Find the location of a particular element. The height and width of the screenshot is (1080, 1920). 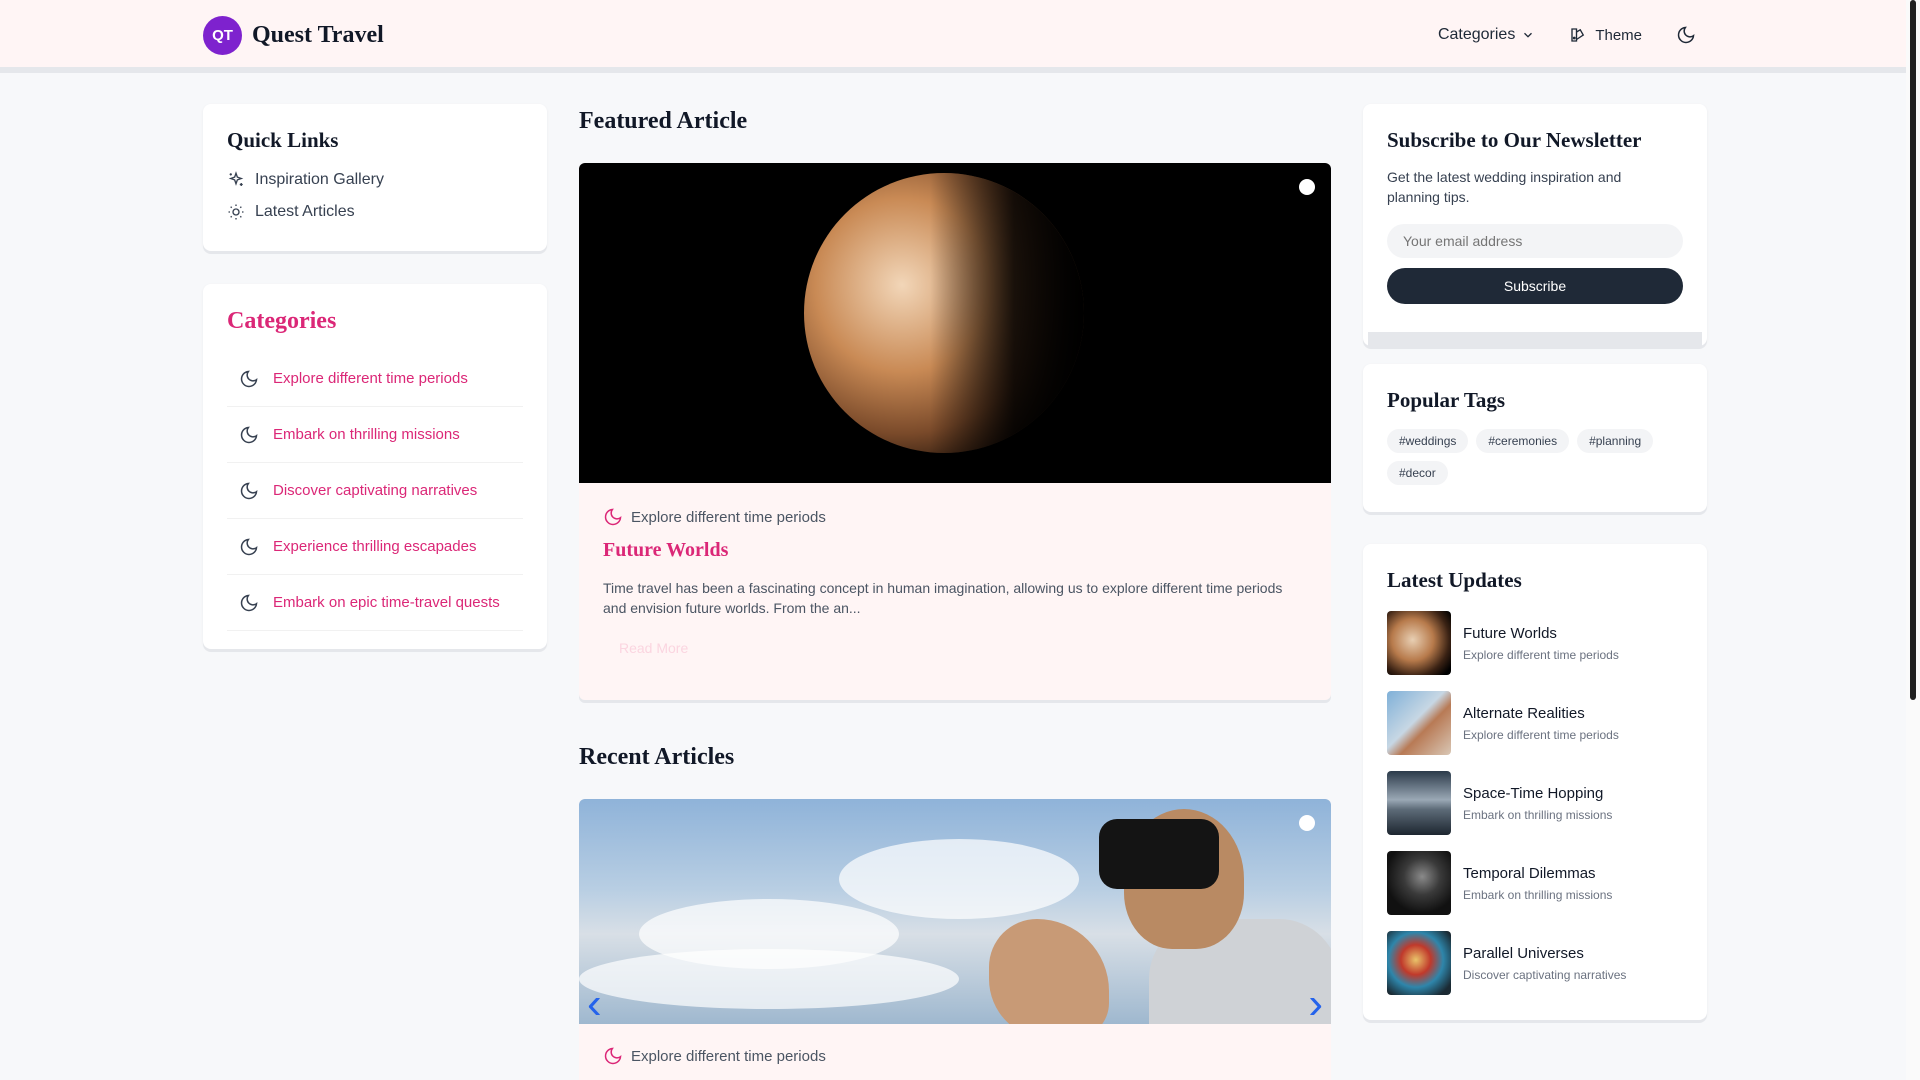

categories-title: Categories is located at coordinates (282, 321).